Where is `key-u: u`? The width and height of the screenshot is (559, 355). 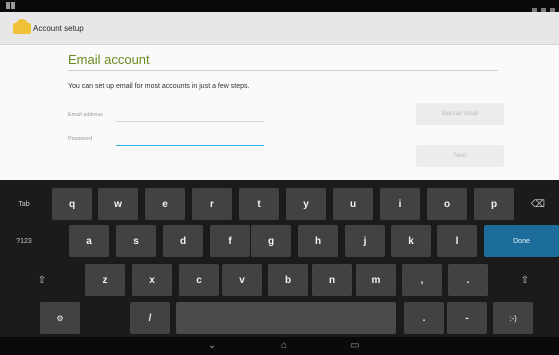 key-u: u is located at coordinates (353, 204).